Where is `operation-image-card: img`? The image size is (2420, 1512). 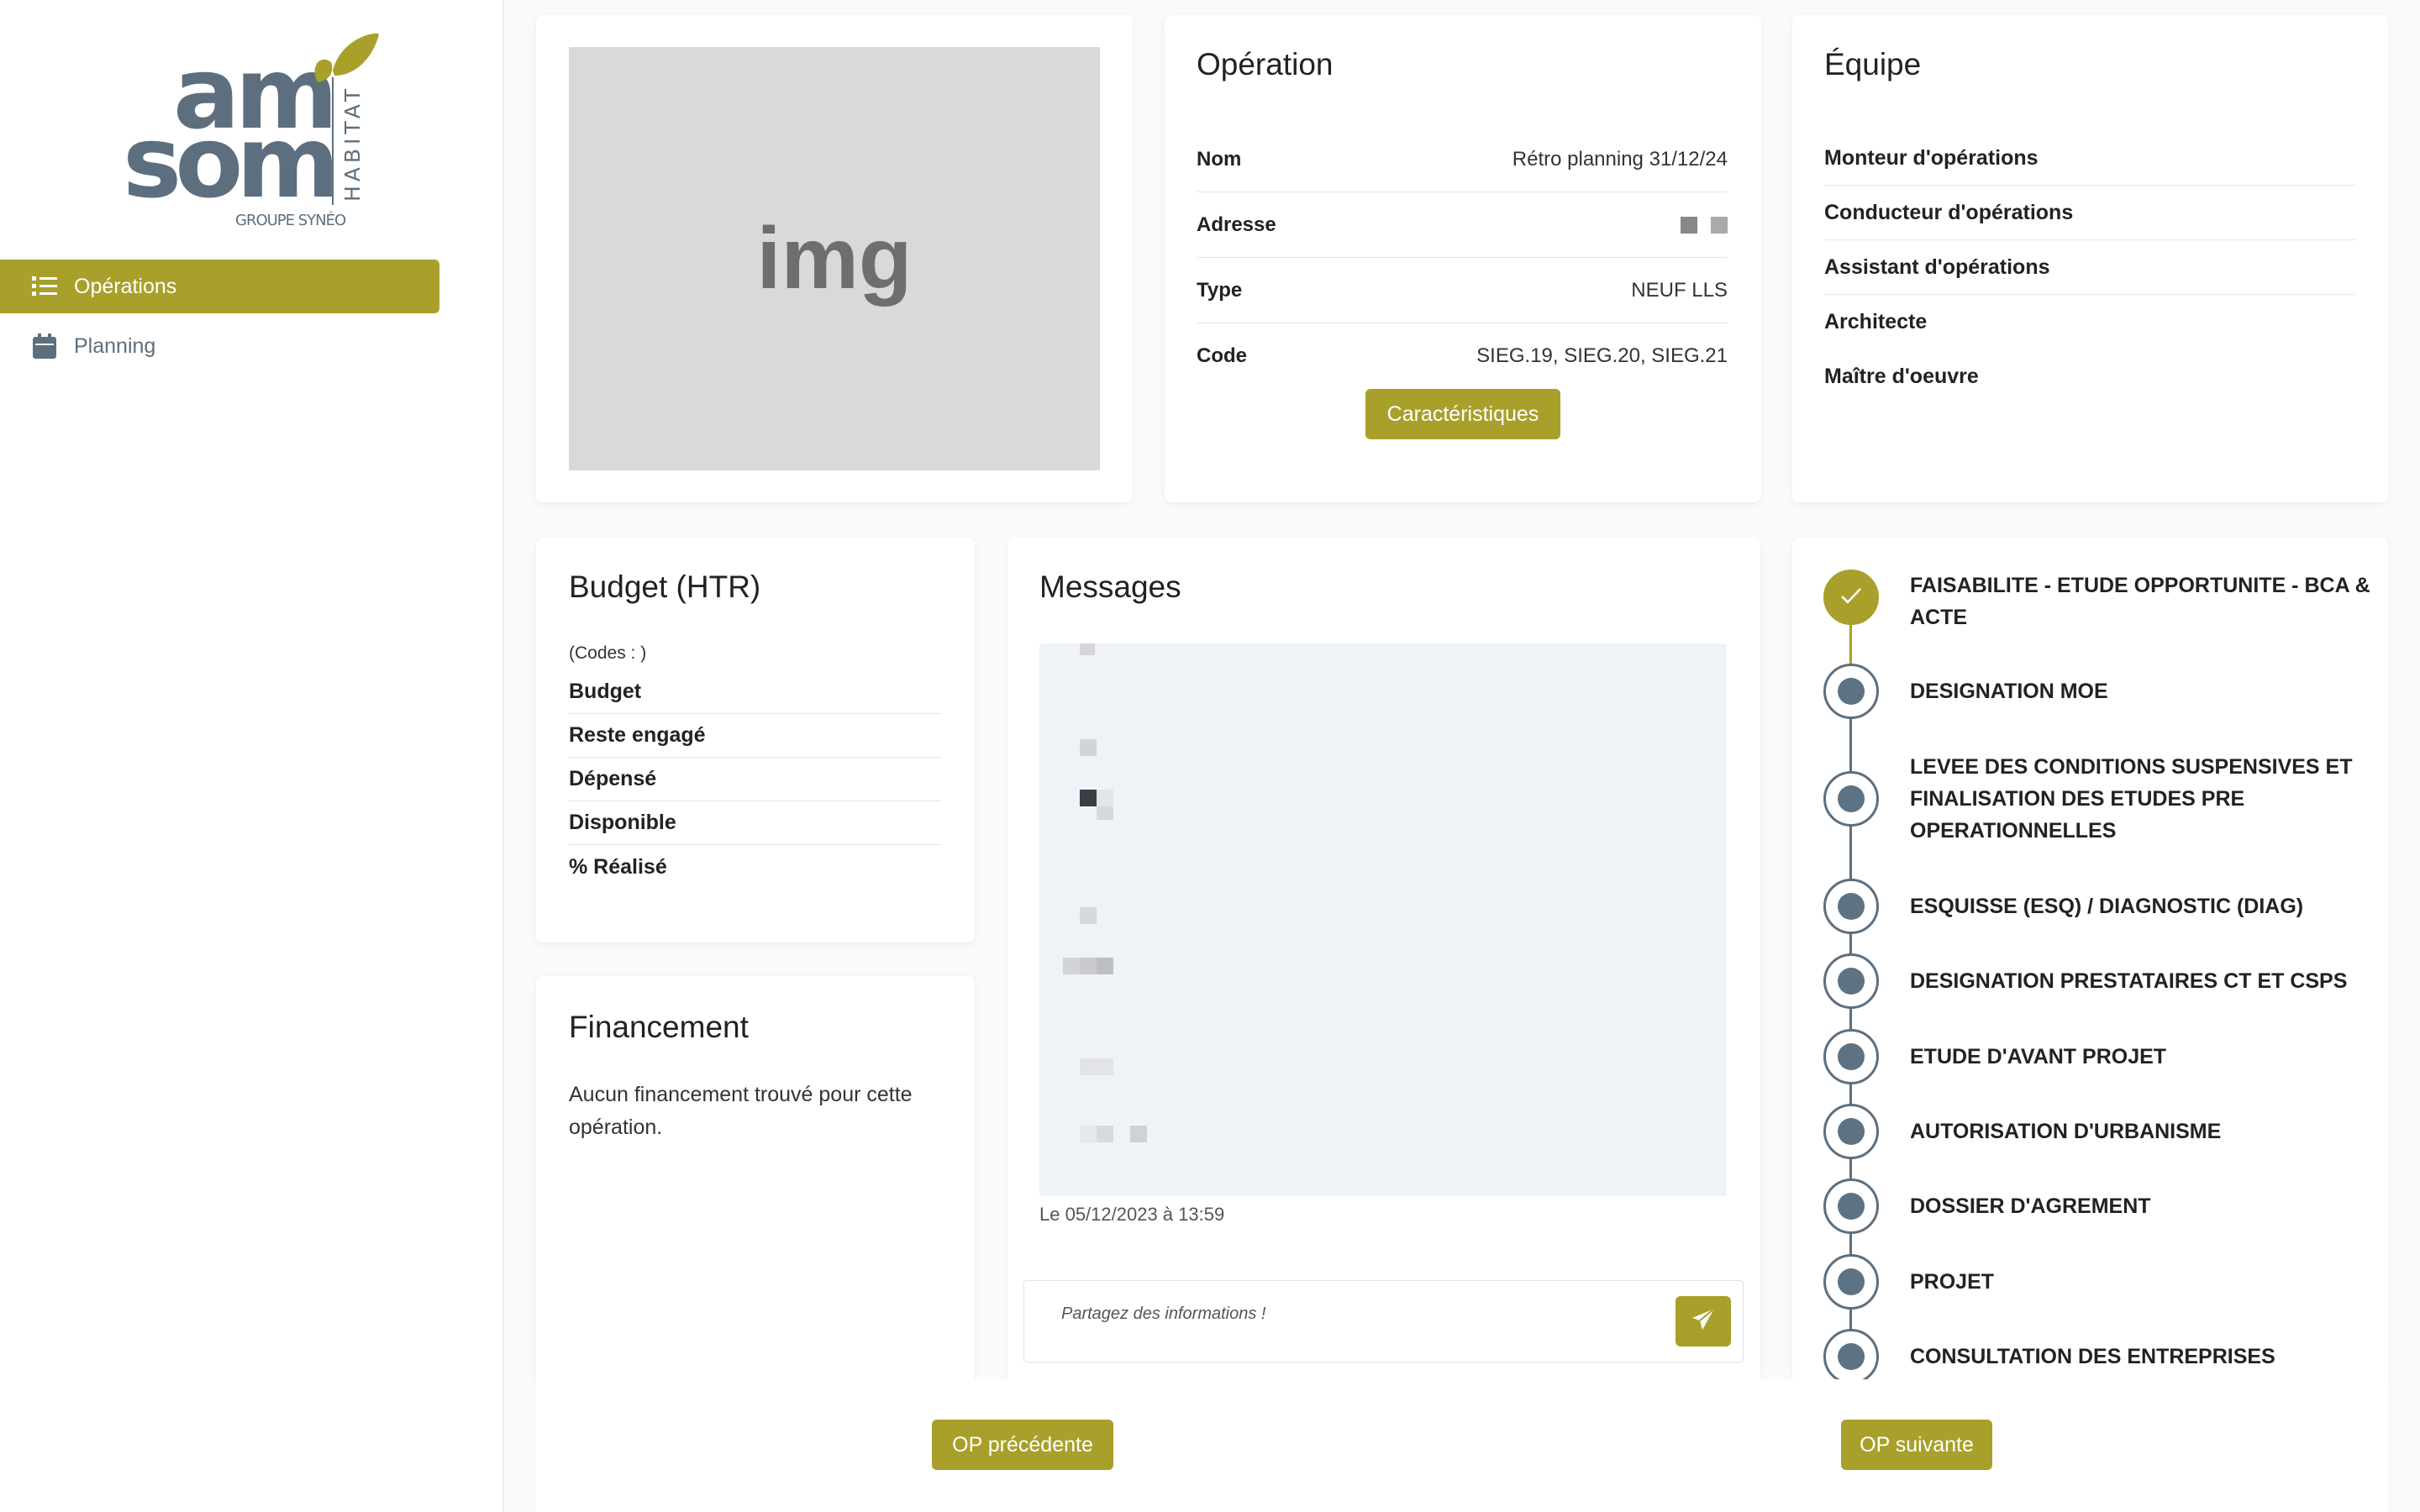 operation-image-card: img is located at coordinates (834, 258).